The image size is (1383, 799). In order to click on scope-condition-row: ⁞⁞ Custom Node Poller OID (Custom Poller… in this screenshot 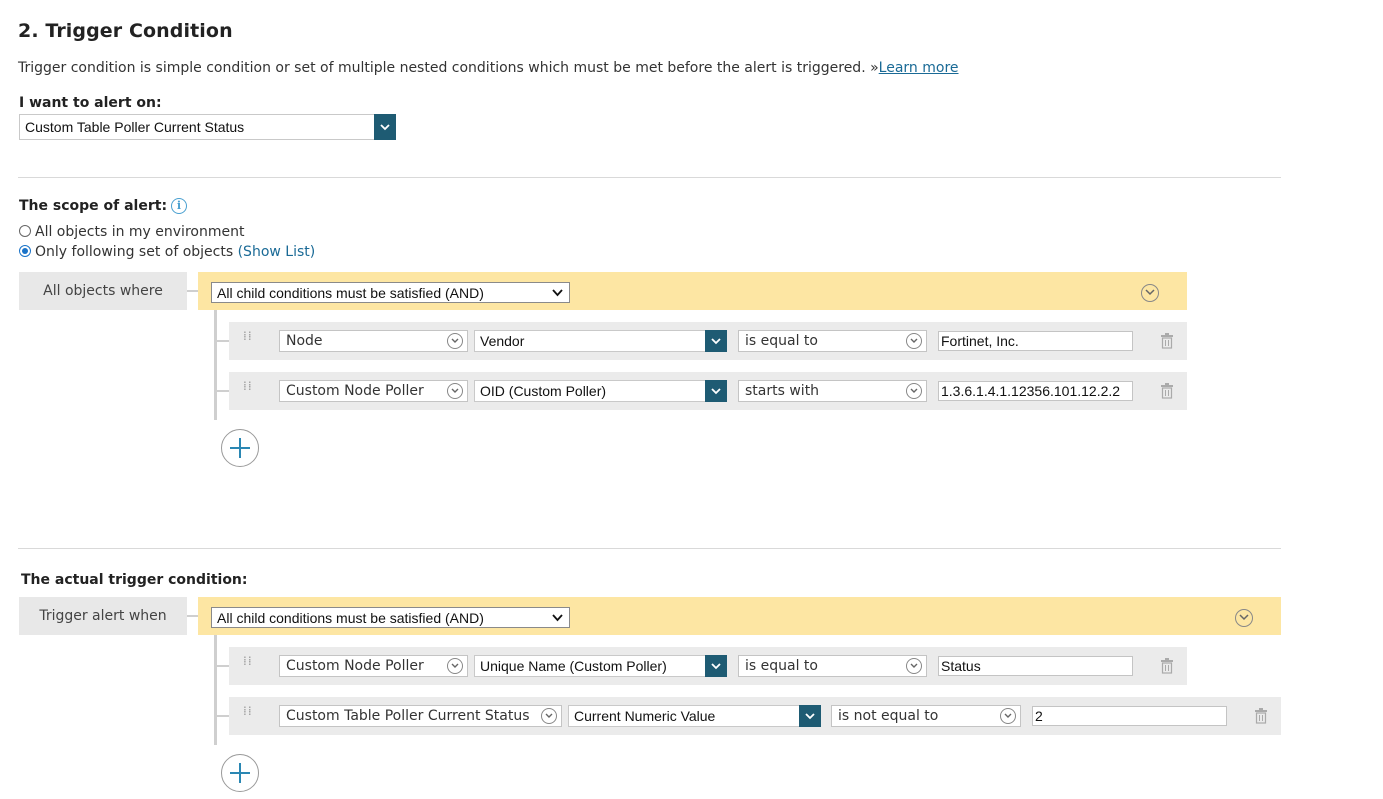, I will do `click(708, 391)`.